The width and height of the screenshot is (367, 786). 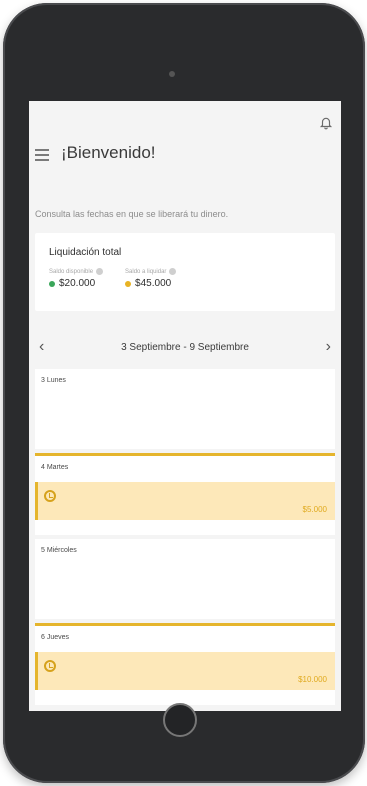 I want to click on pending-dot, so click(x=128, y=283).